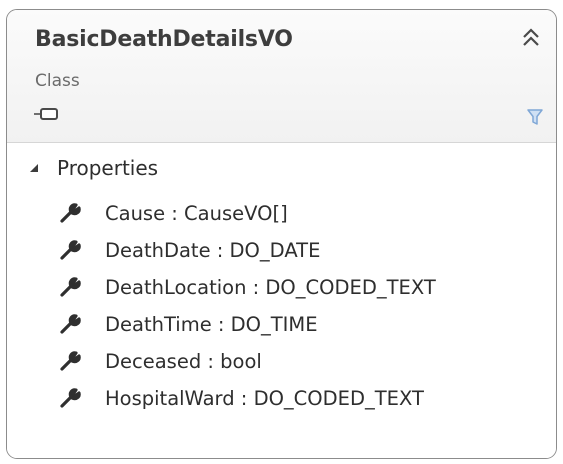  I want to click on property-item: Deceased : bool, so click(160, 361).